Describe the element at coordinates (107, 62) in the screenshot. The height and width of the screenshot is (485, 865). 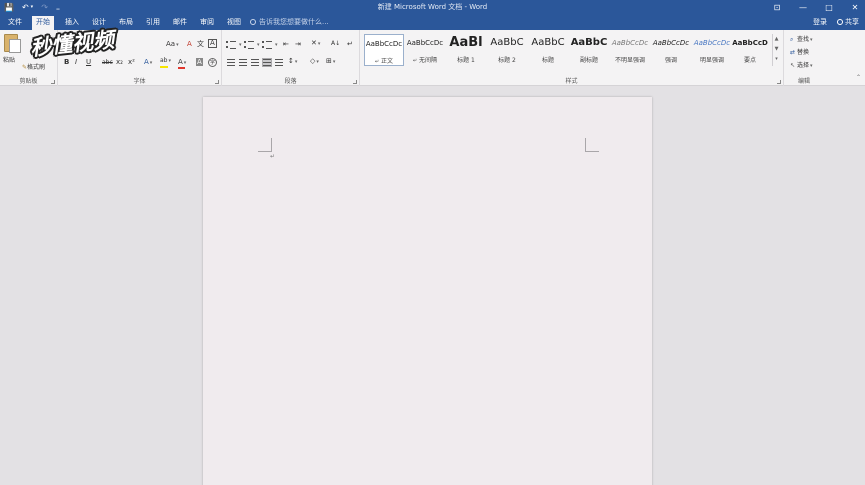
I see `strikethrough-button: abc` at that location.